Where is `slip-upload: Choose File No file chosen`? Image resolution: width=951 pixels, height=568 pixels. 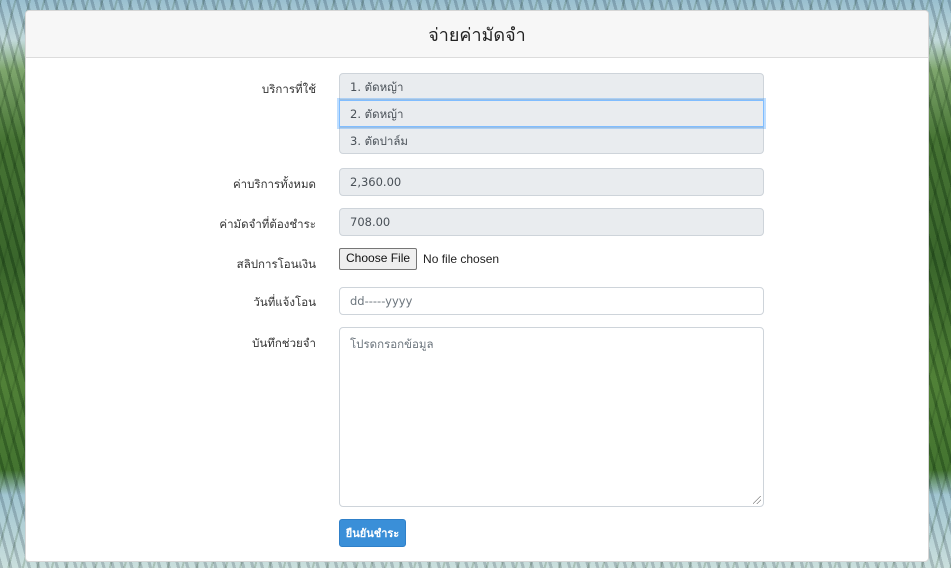 slip-upload: Choose File No file chosen is located at coordinates (551, 259).